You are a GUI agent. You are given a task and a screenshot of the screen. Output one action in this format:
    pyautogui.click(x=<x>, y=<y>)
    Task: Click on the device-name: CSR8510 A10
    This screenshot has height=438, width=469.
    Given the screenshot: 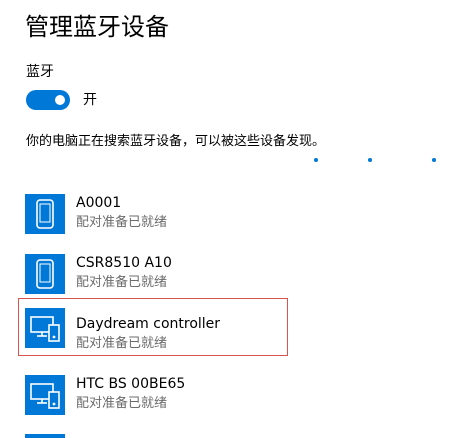 What is the action you would take?
    pyautogui.click(x=124, y=263)
    